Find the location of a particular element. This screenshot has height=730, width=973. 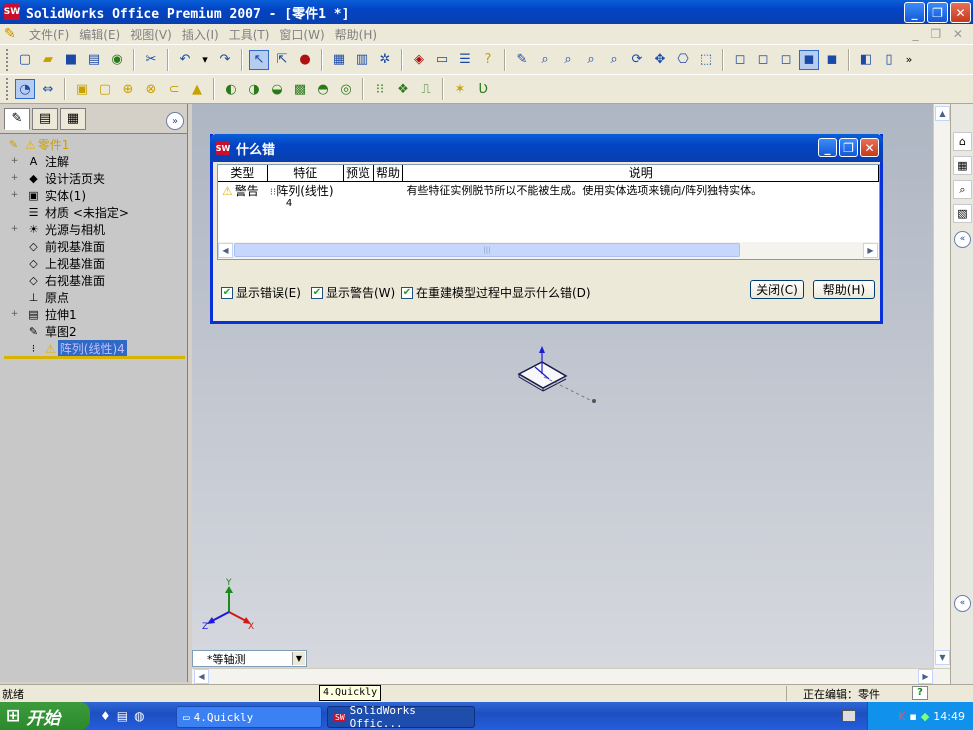

shell-icon: ▩ is located at coordinates (300, 89).